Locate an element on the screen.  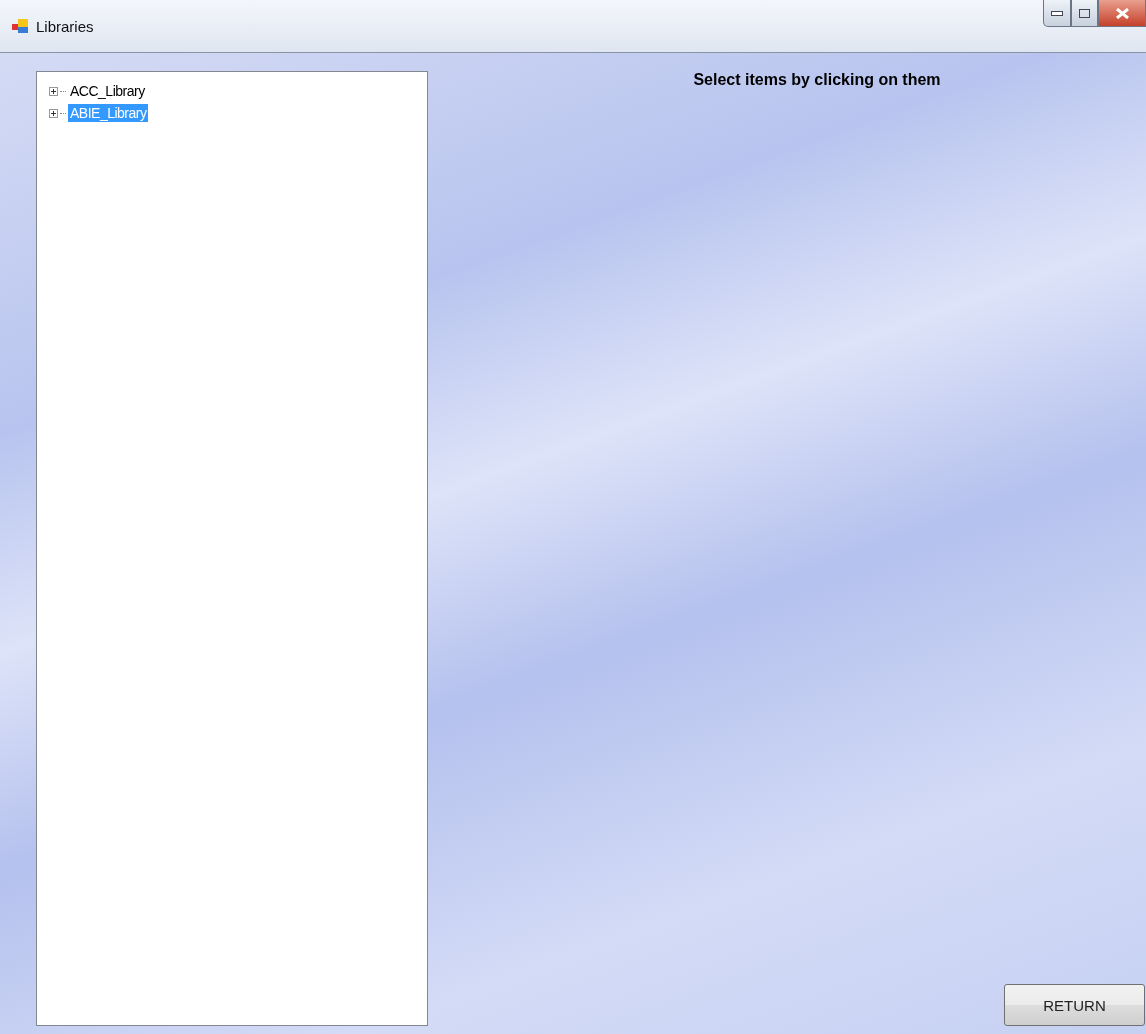
close-button is located at coordinates (1122, 13).